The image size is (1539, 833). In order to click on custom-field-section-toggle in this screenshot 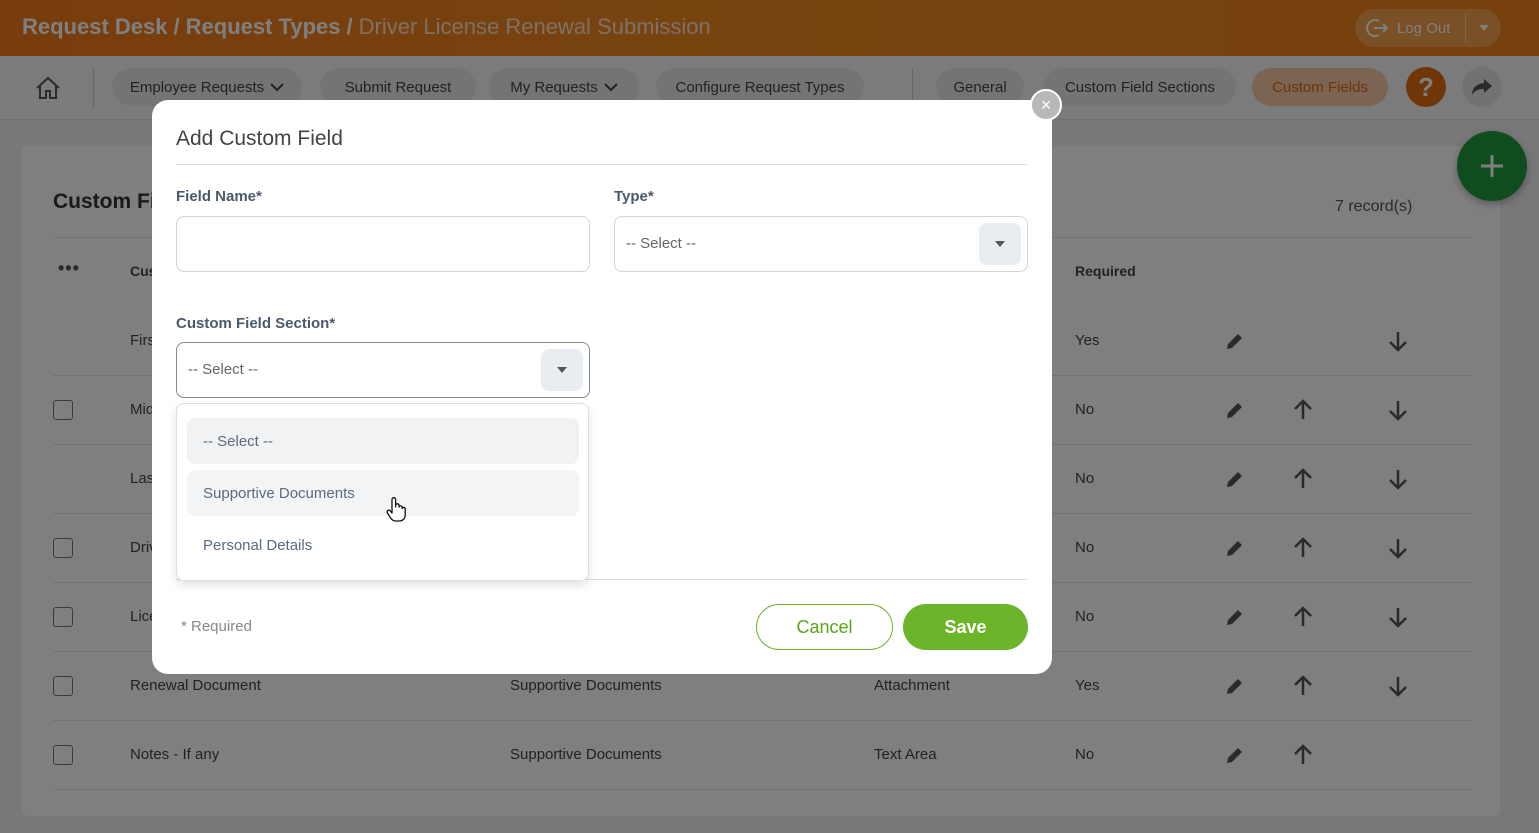, I will do `click(562, 370)`.